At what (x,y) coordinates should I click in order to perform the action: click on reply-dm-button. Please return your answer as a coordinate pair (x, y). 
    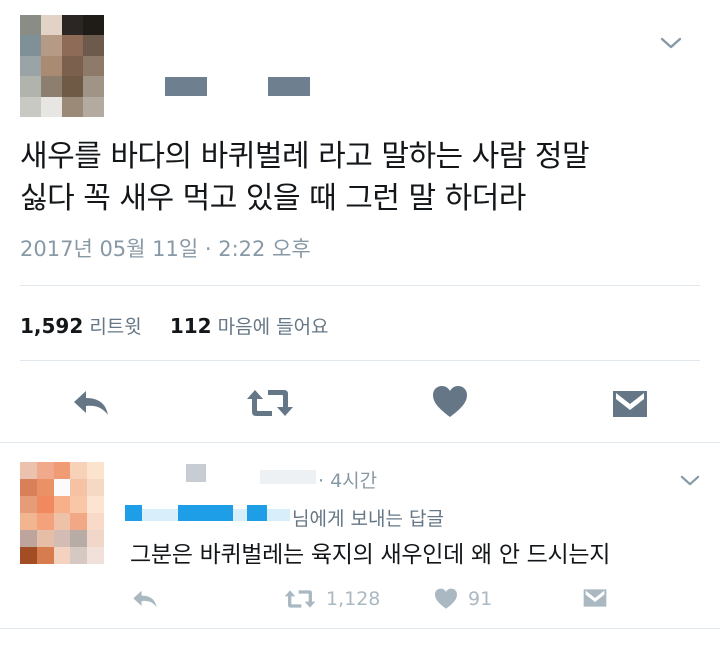
    Looking at the image, I should click on (600, 598).